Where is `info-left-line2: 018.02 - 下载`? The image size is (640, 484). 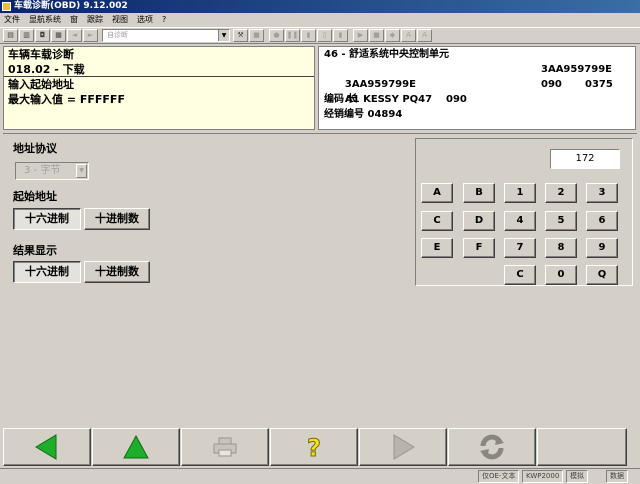 info-left-line2: 018.02 - 下载 is located at coordinates (159, 69).